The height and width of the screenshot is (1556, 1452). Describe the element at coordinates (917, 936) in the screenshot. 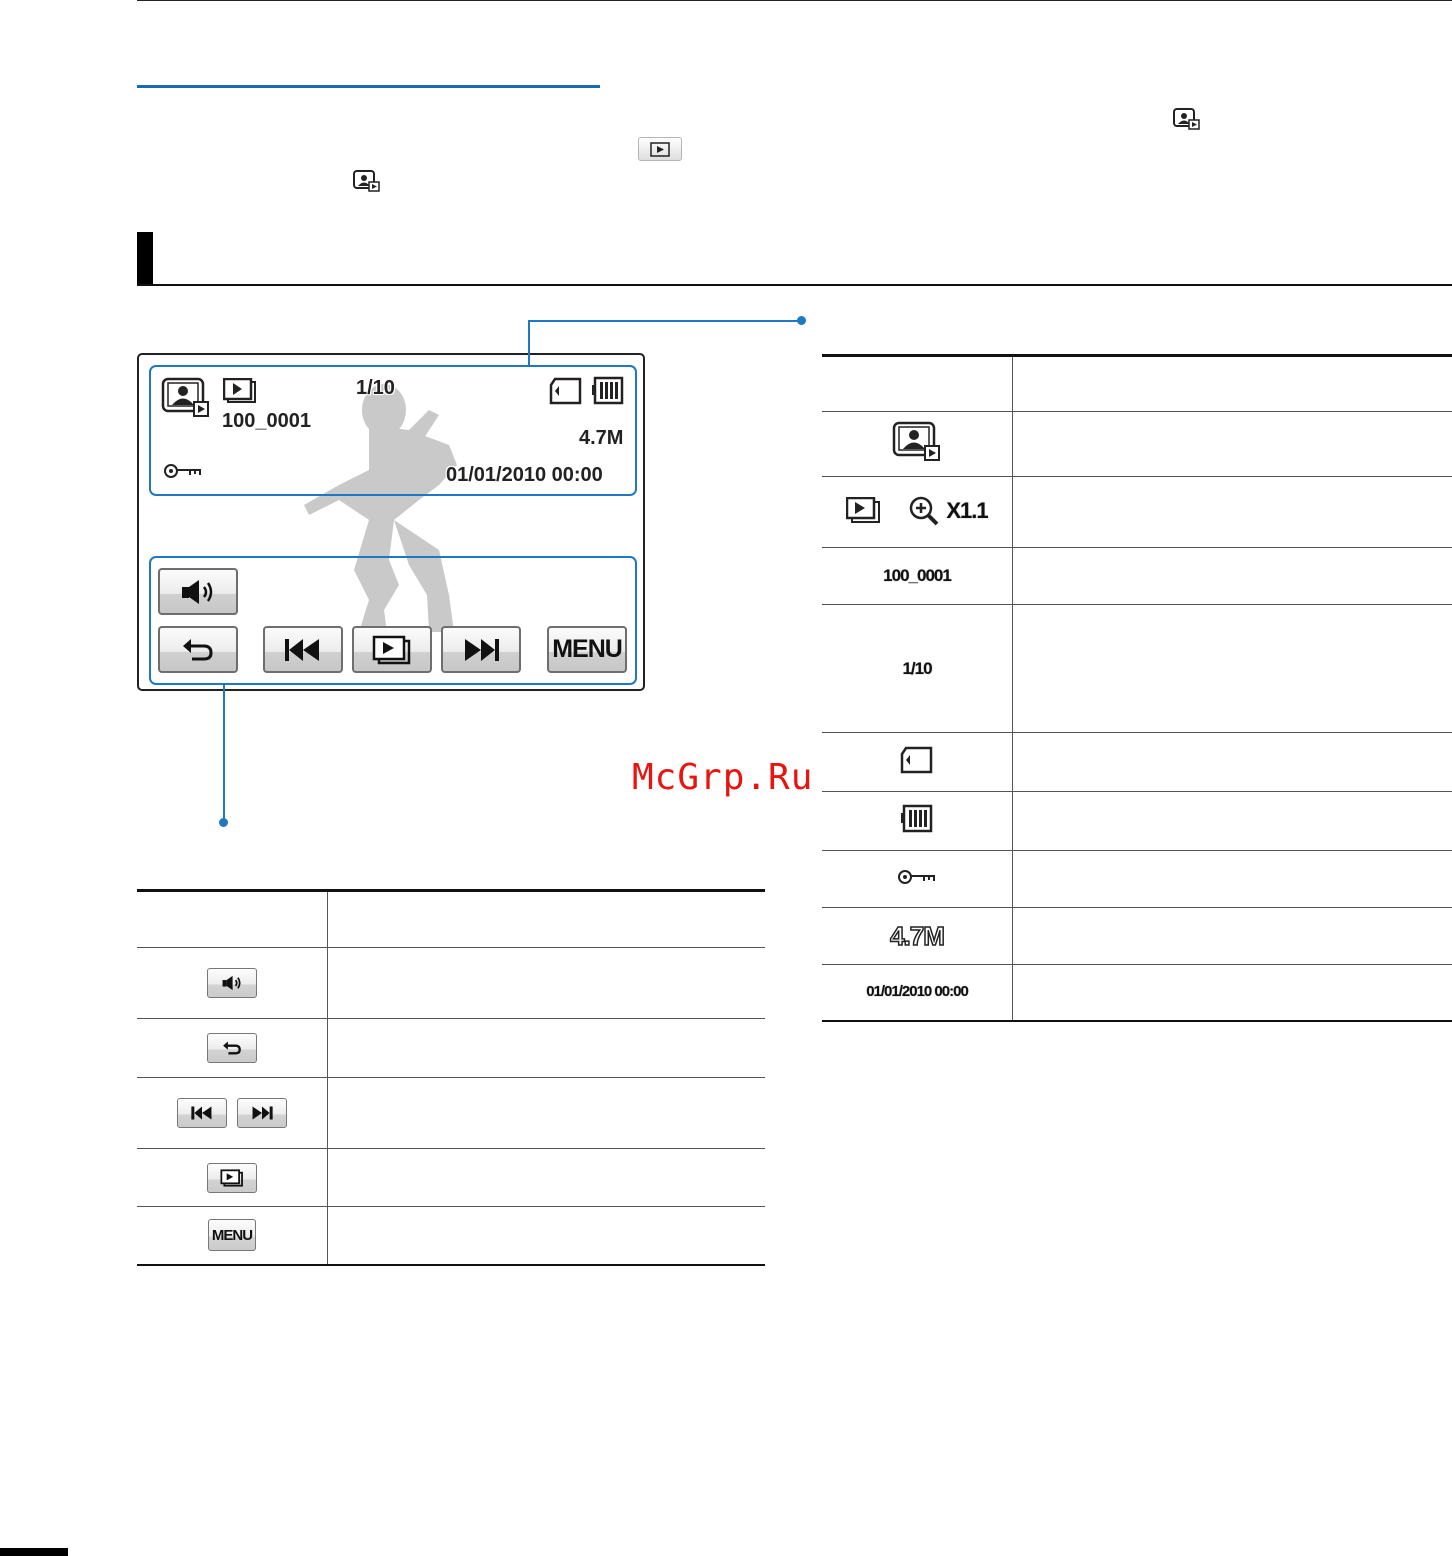

I see `file-size-label: 4.7M` at that location.